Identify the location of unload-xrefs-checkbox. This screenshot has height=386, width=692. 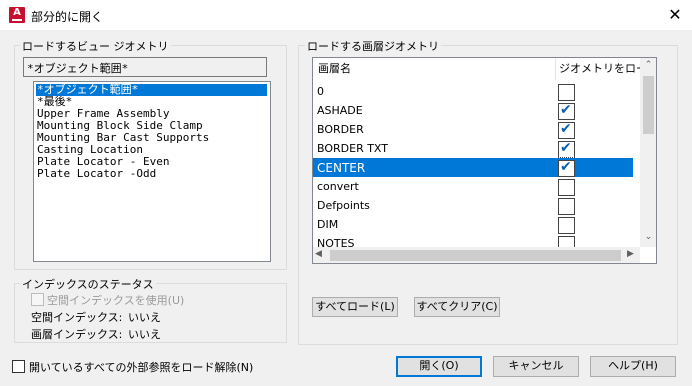
(18, 366).